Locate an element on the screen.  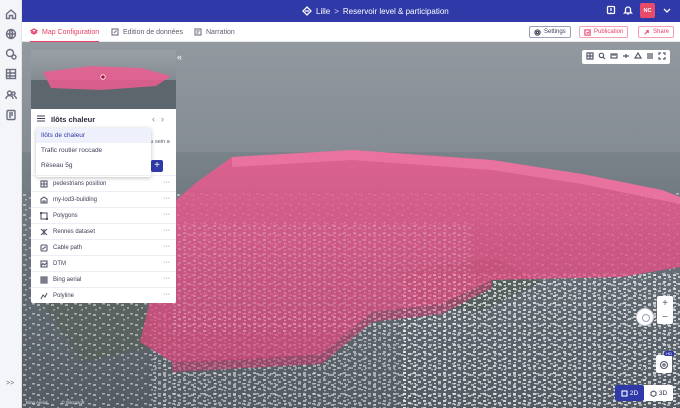
layer-label: Polyline is located at coordinates (64, 295).